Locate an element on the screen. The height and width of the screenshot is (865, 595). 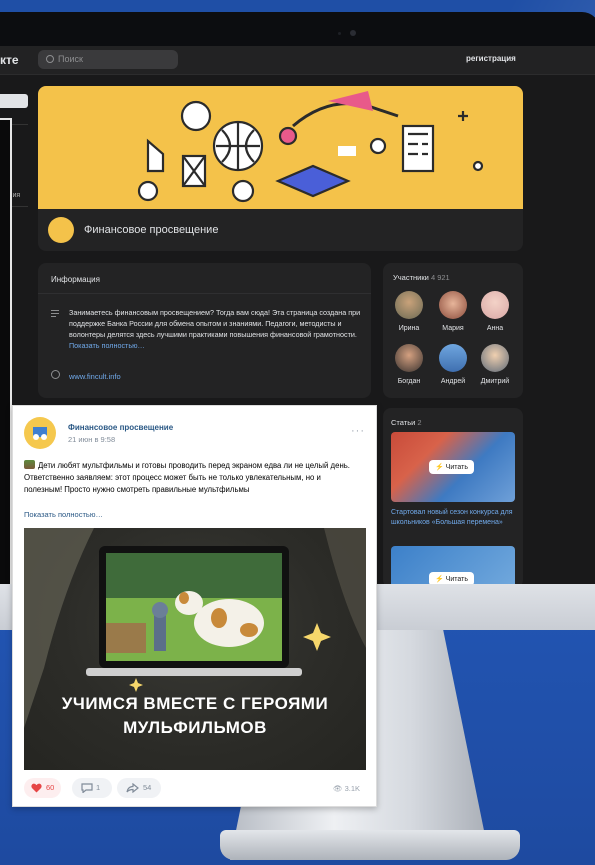
avatar-illustration is located at coordinates (40, 433).